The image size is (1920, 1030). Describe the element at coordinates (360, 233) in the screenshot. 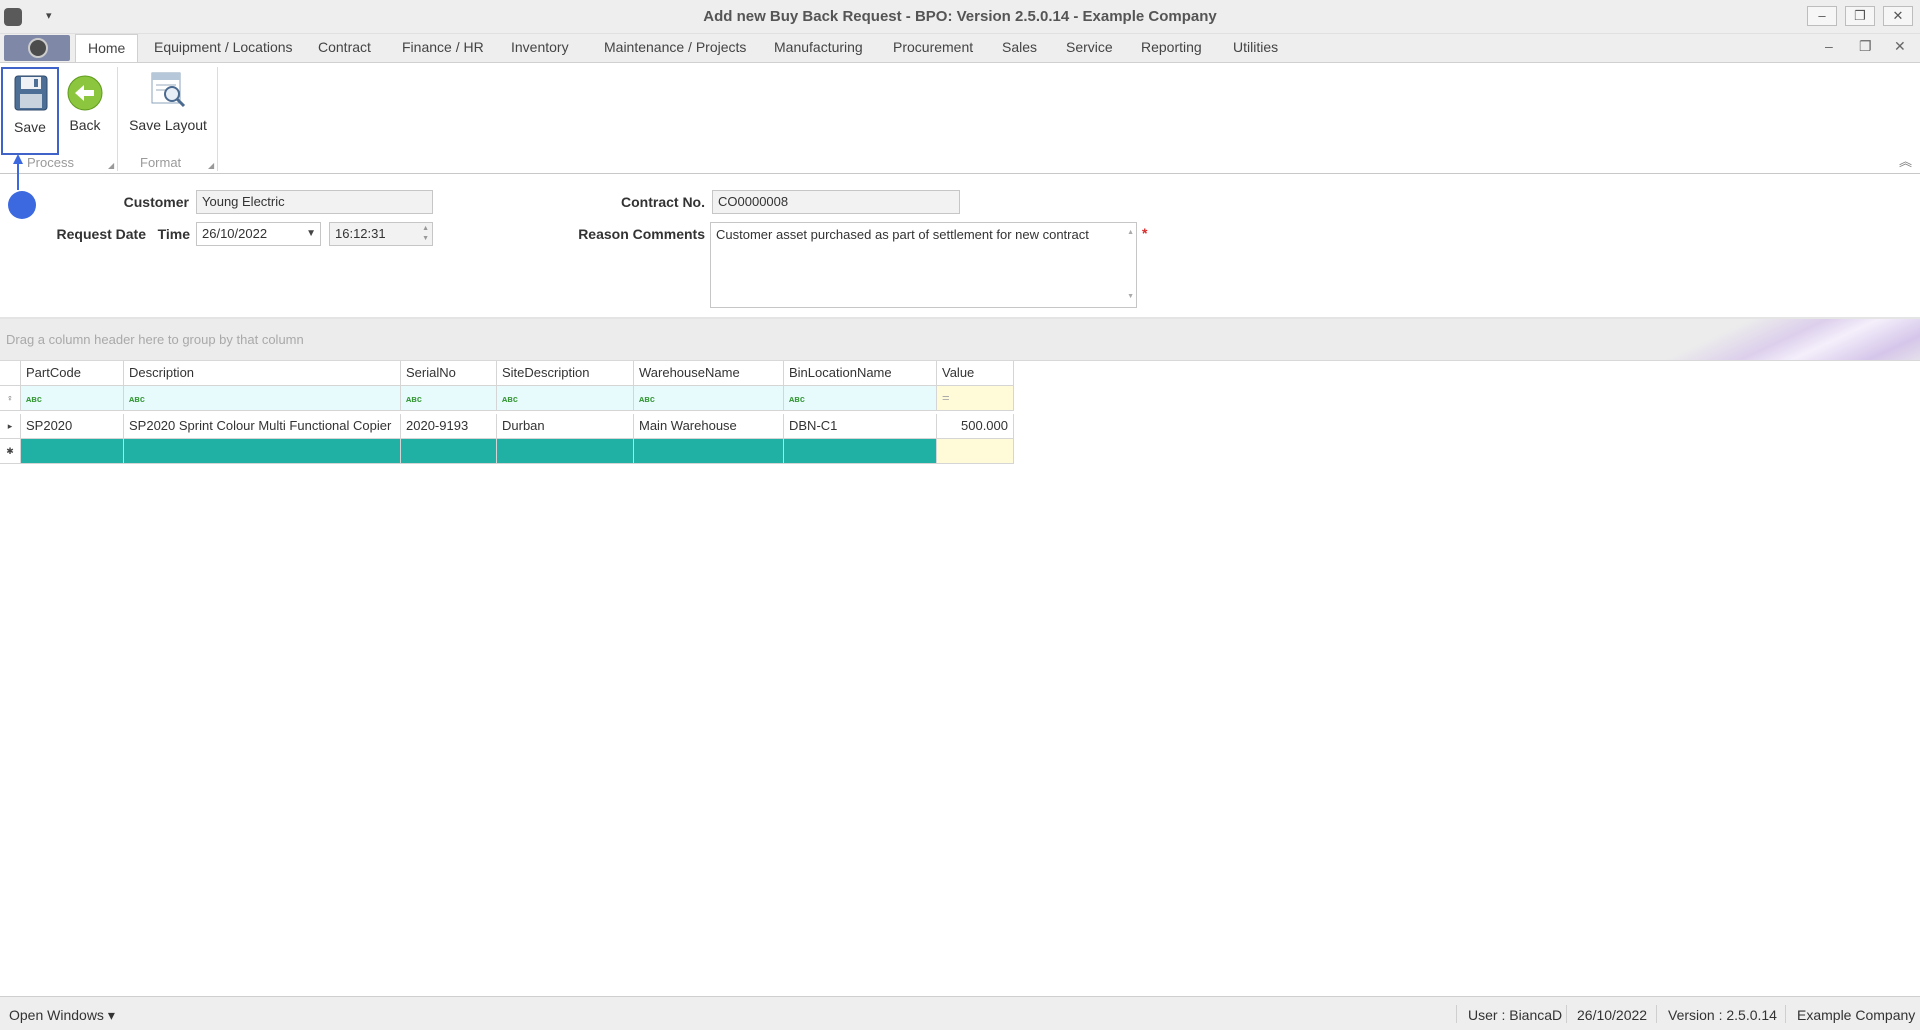

I see `time-value: 16:12:31` at that location.